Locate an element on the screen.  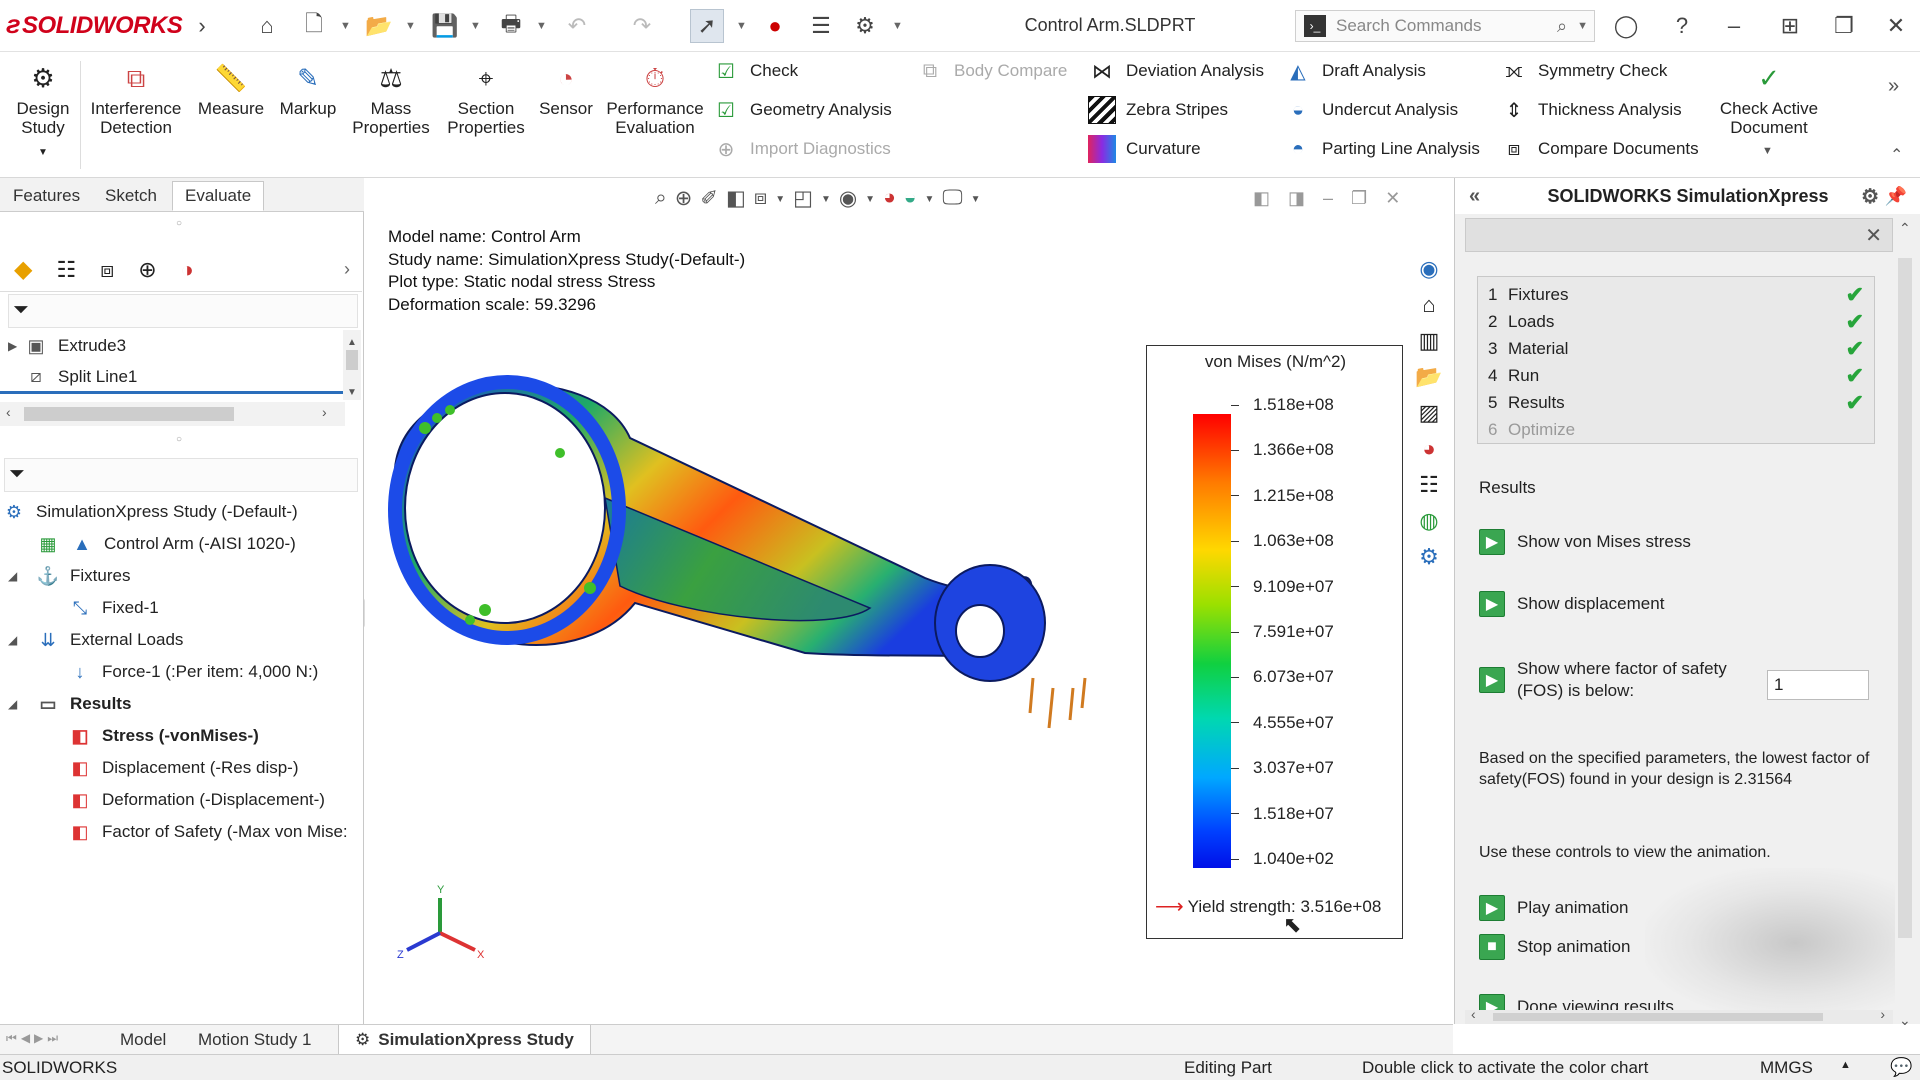
last-tab-icon: ⏭ is located at coordinates (52, 1038).